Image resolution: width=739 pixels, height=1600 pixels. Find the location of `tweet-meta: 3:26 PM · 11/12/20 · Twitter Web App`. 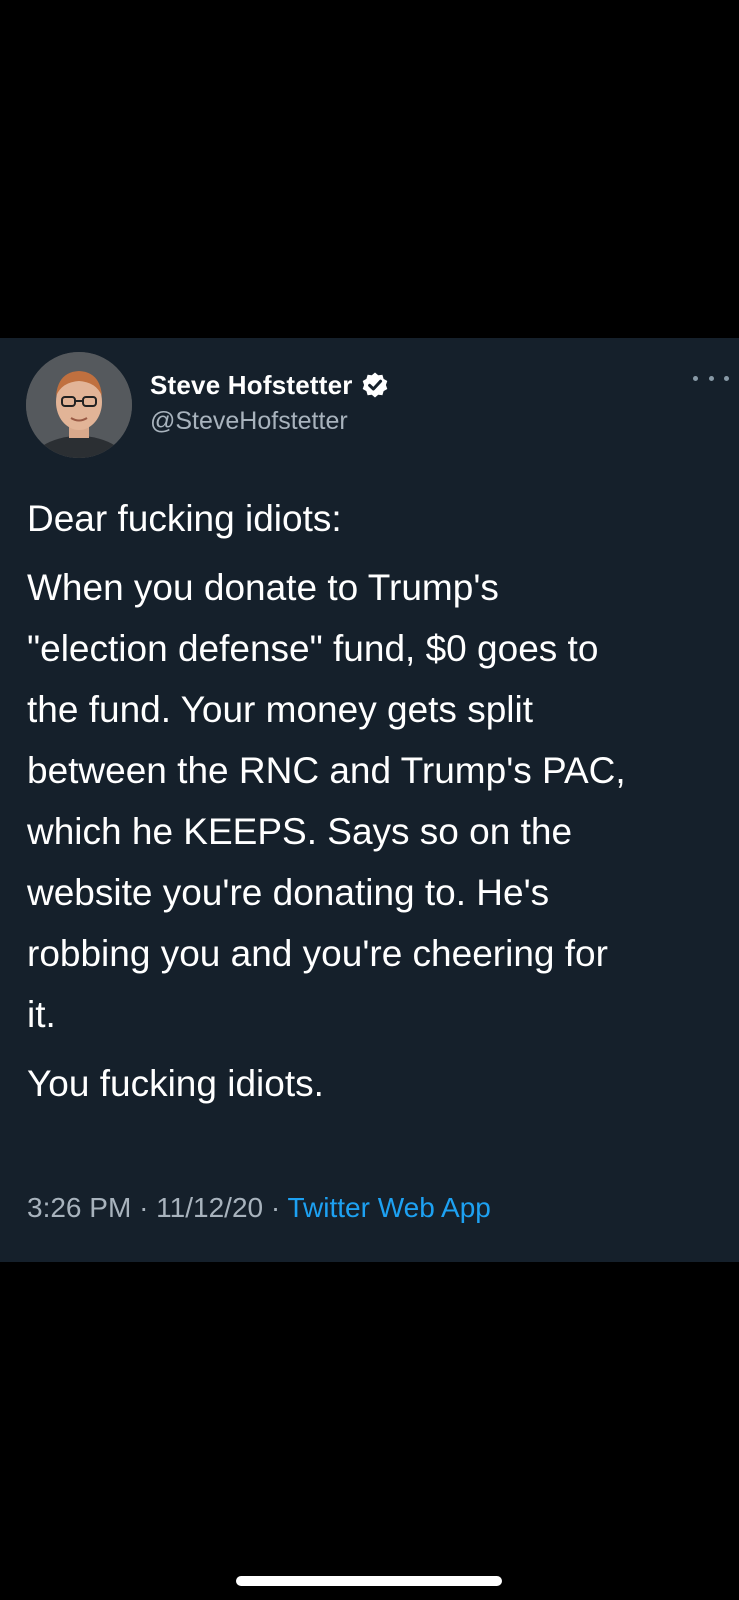

tweet-meta: 3:26 PM · 11/12/20 · Twitter Web App is located at coordinates (259, 1208).